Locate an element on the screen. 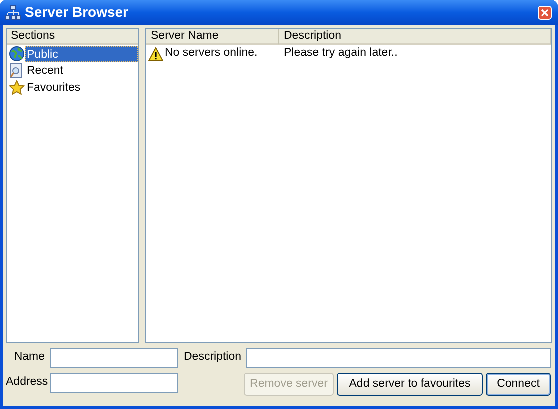 This screenshot has height=409, width=558. action-button: Connect is located at coordinates (518, 384).